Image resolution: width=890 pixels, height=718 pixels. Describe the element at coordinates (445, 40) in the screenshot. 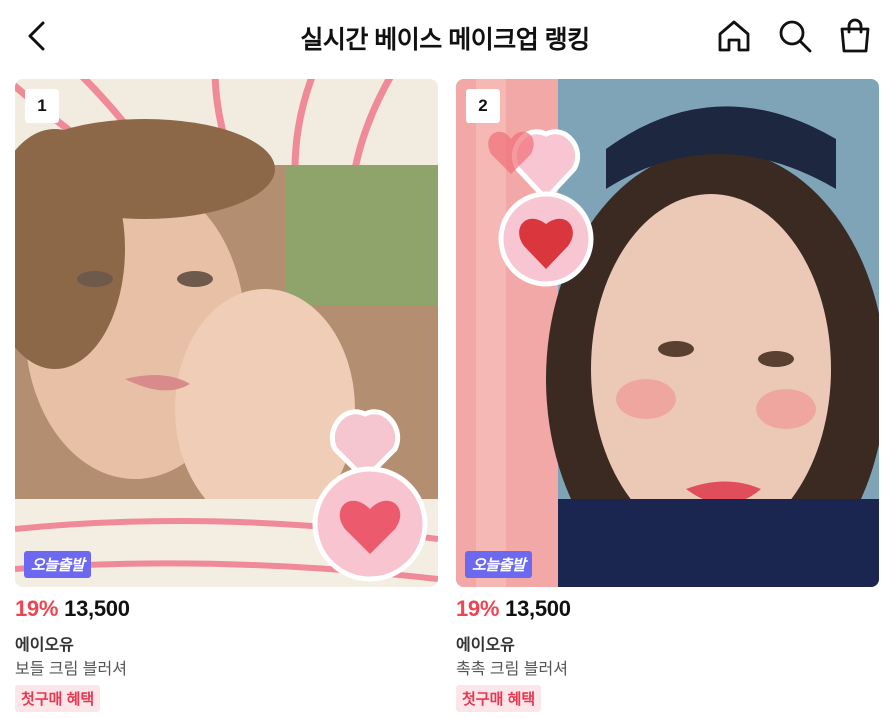

I see `page-title: 실시간 베이스 메이크업 랭킹` at that location.